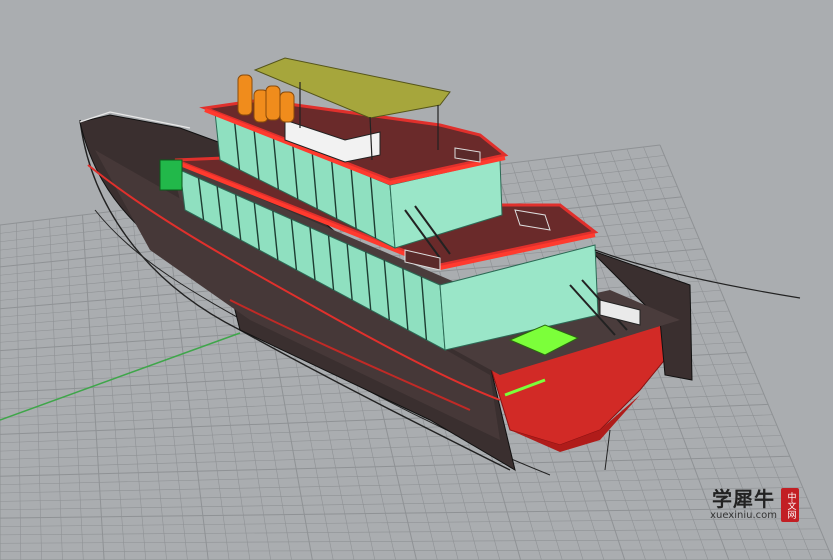  Describe the element at coordinates (171, 175) in the screenshot. I see `green-bow-box` at that location.